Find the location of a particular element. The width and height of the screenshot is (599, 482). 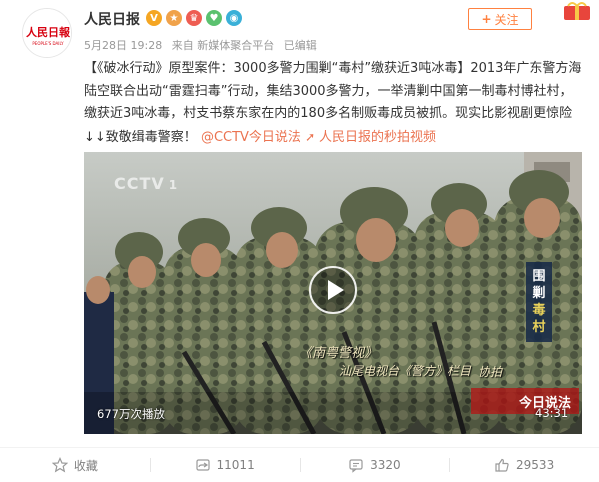

video-caption-line2: 汕尾电视台《警方》栏目 is located at coordinates (405, 371).